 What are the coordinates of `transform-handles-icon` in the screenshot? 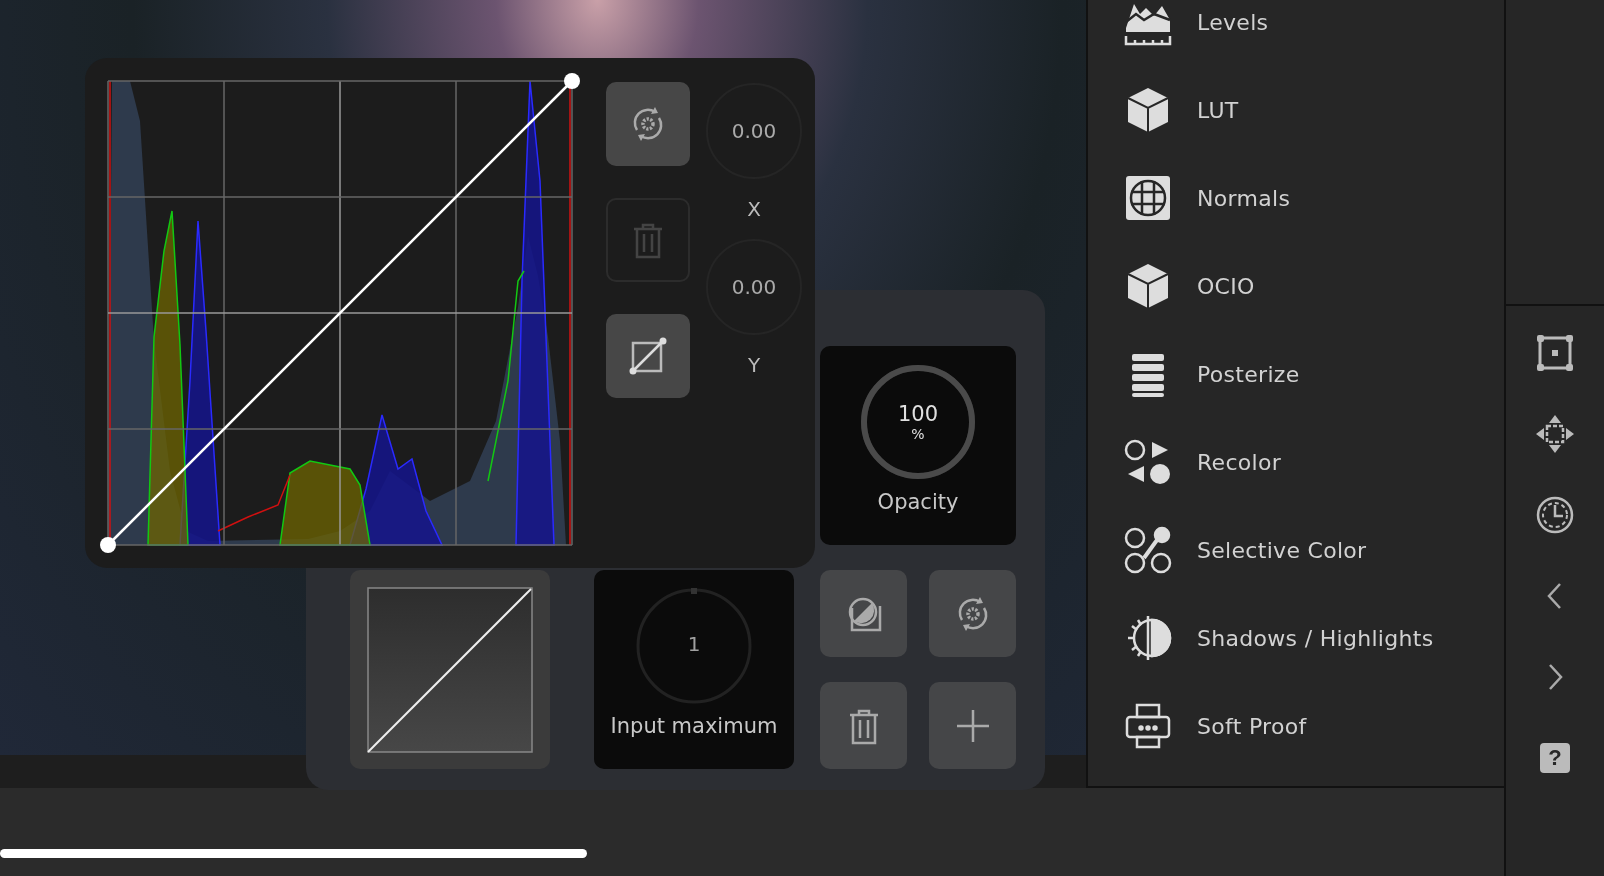 It's located at (1555, 352).